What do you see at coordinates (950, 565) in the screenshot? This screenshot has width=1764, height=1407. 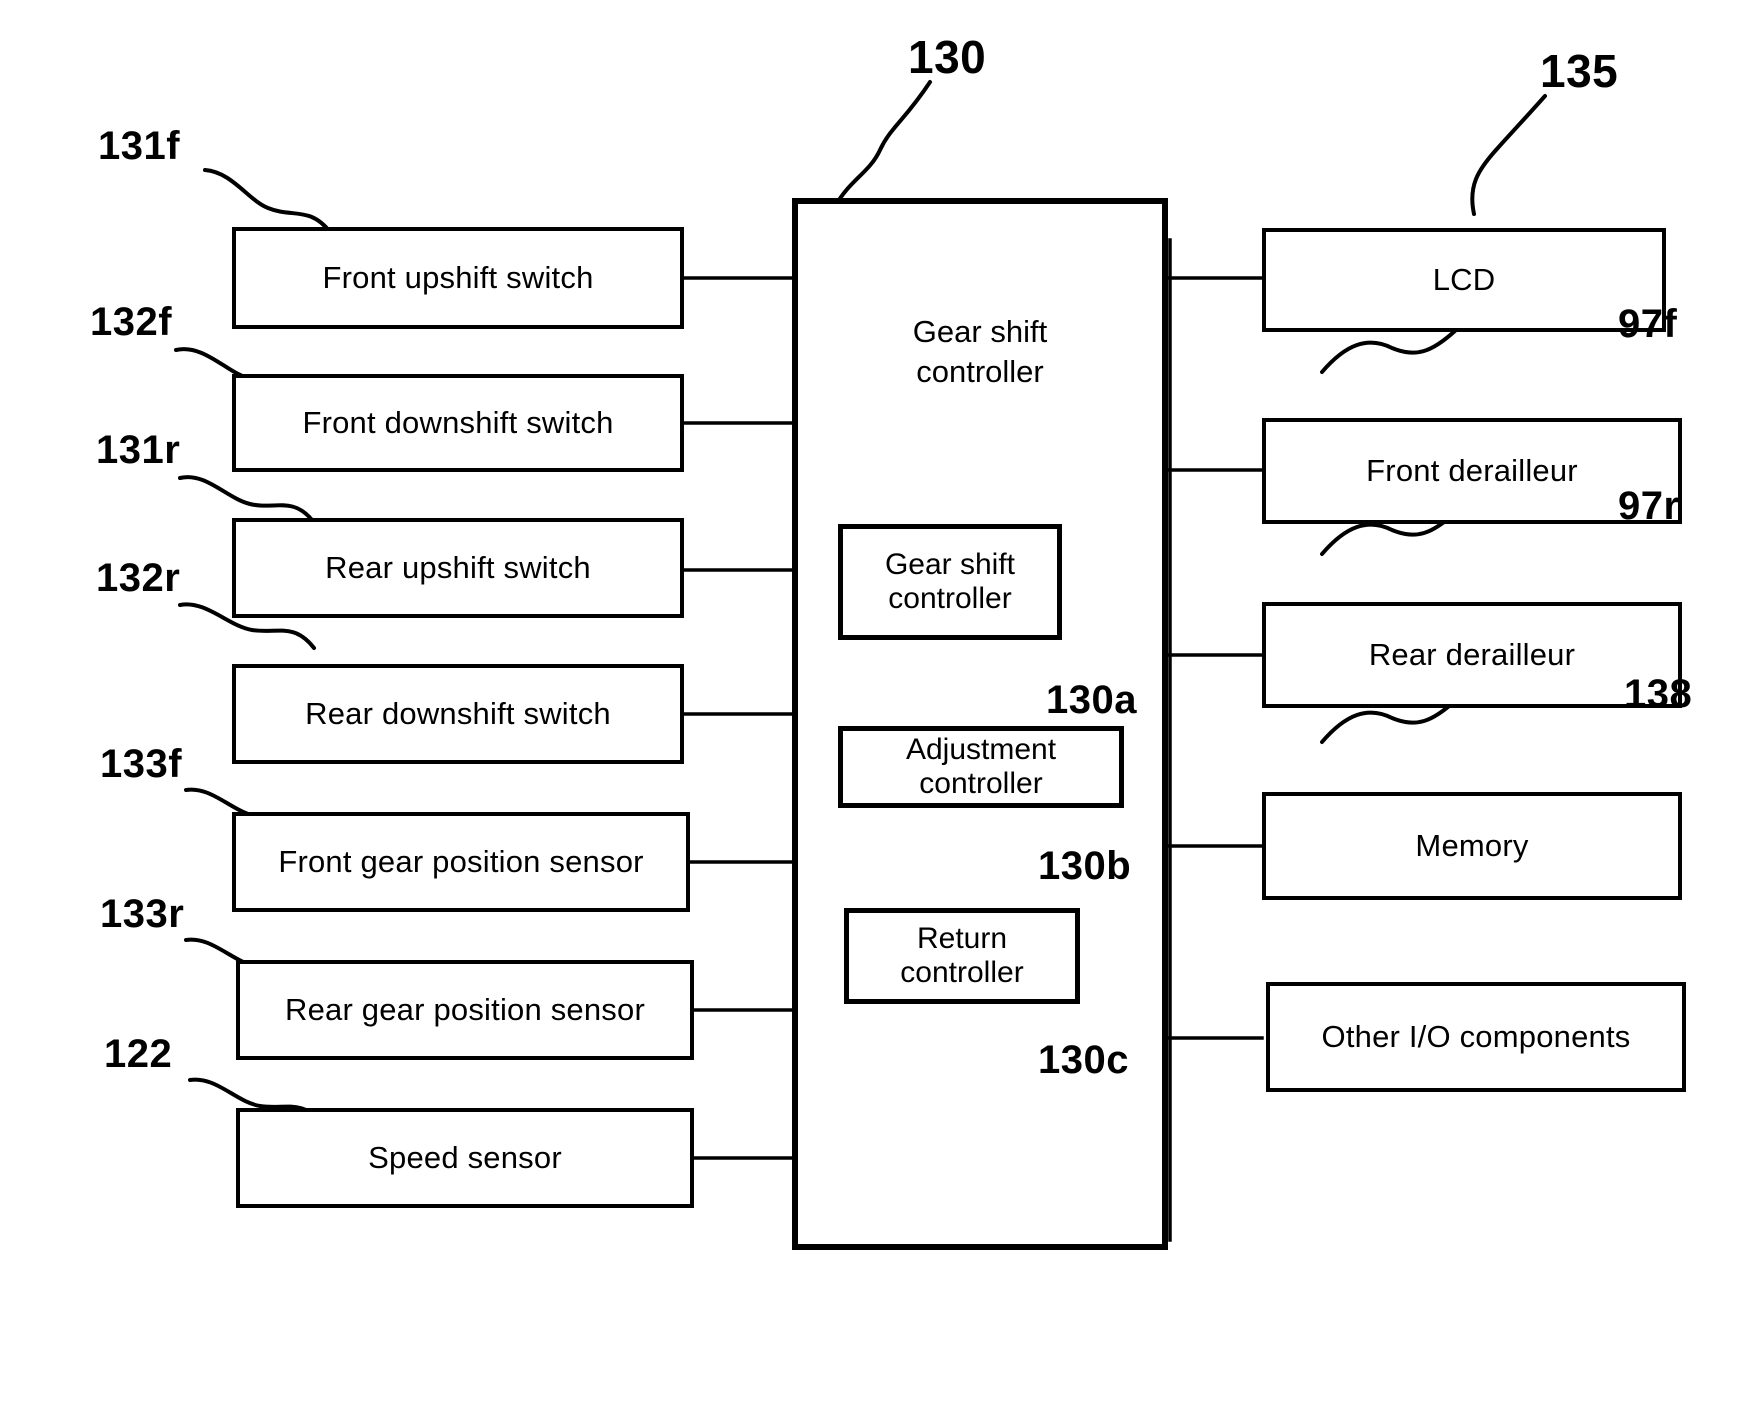 I see `subblock-gear-shift-controller-line1: Gear shift` at bounding box center [950, 565].